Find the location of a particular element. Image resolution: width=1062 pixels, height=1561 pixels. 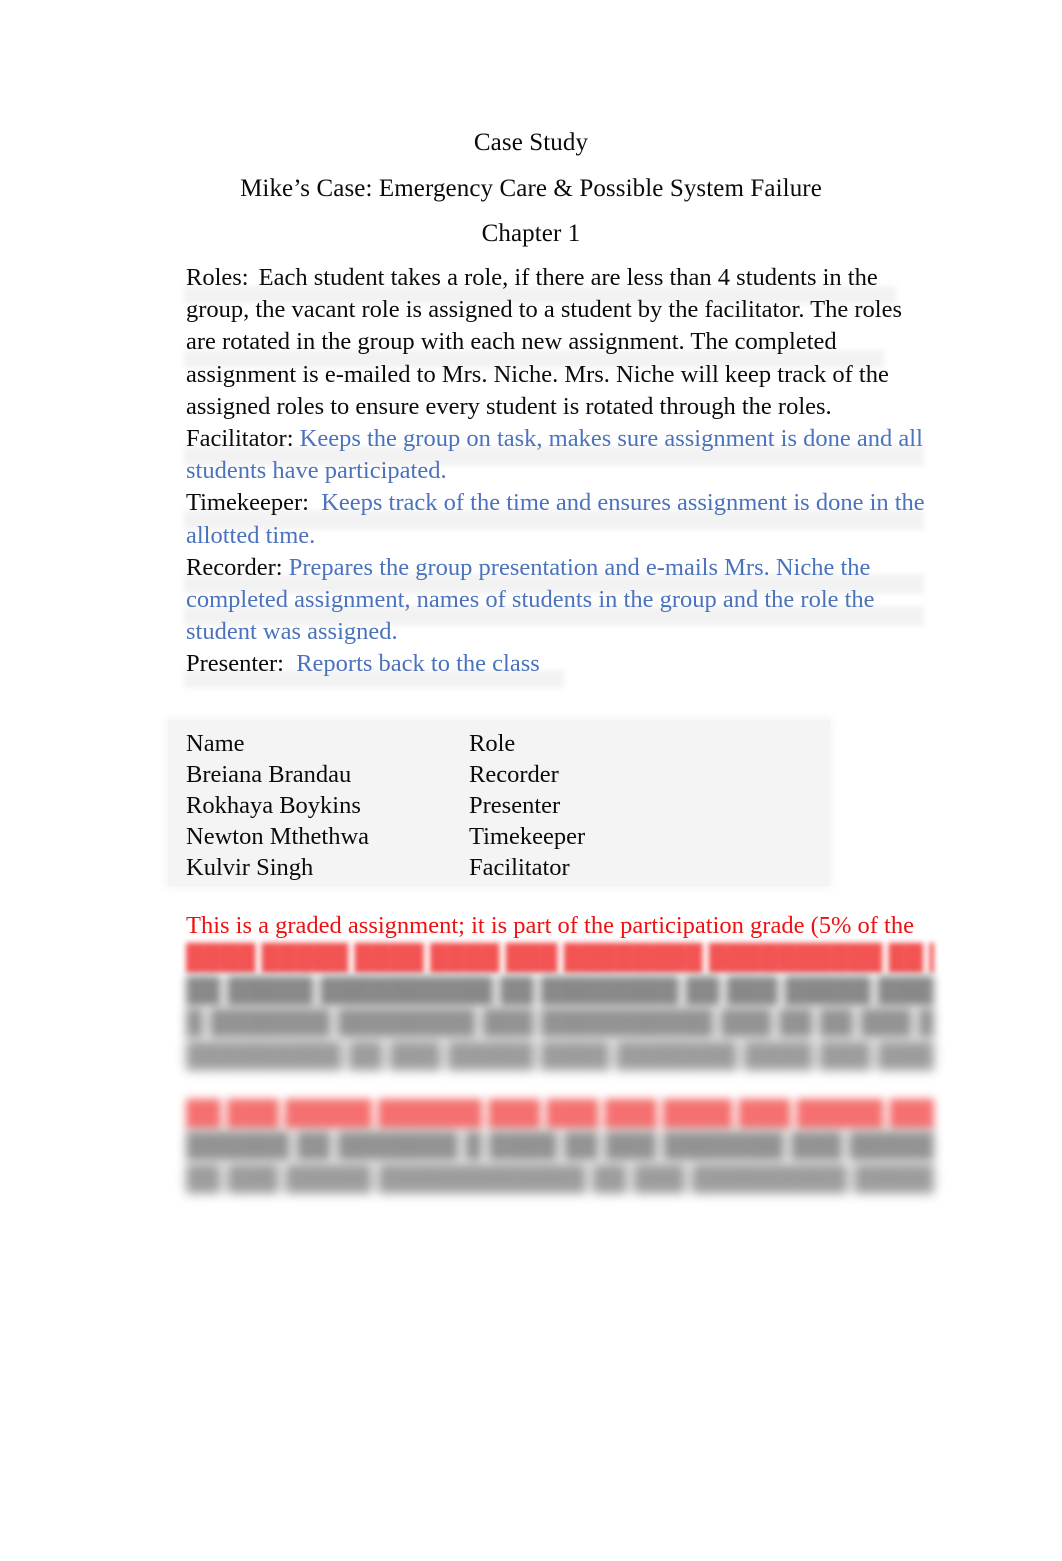

table-row: Breiana Brandau Recorder is located at coordinates (501, 774).